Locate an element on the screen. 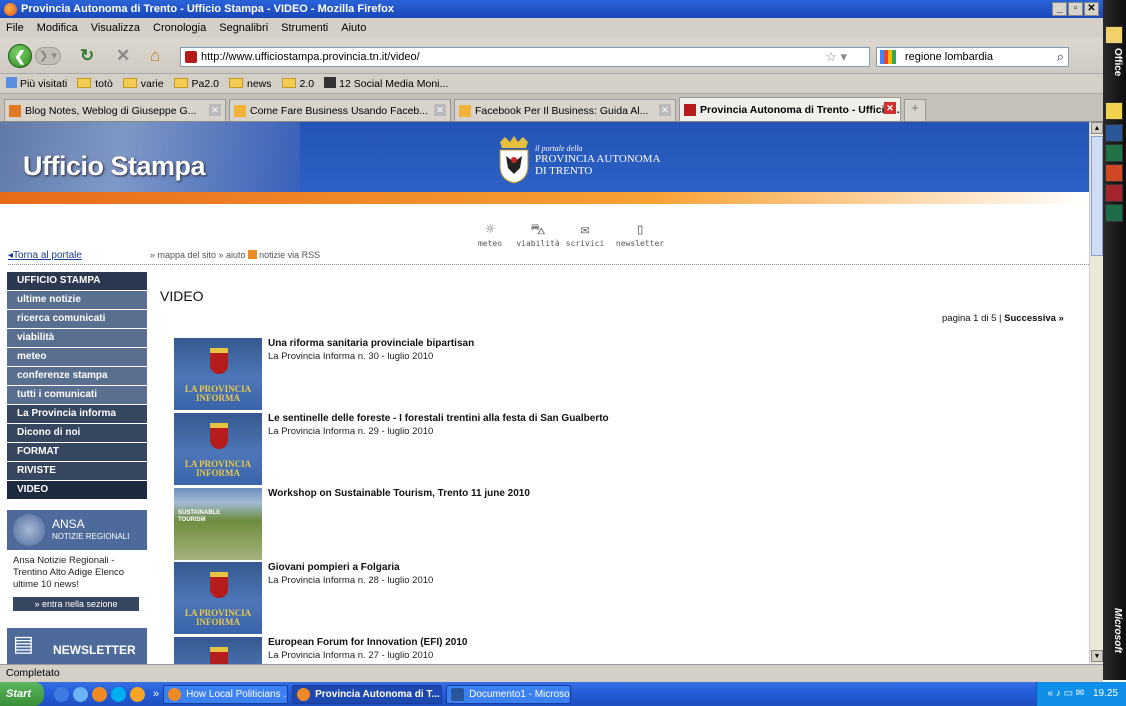 The height and width of the screenshot is (706, 1126). chevron-right-icon: » is located at coordinates (156, 694).